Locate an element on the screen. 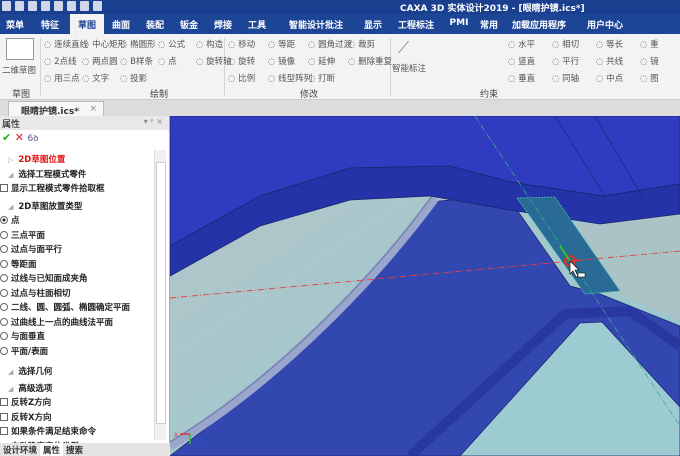 The height and width of the screenshot is (456, 680). constraint_group-item-8: ◌ 垂直 is located at coordinates (521, 78).